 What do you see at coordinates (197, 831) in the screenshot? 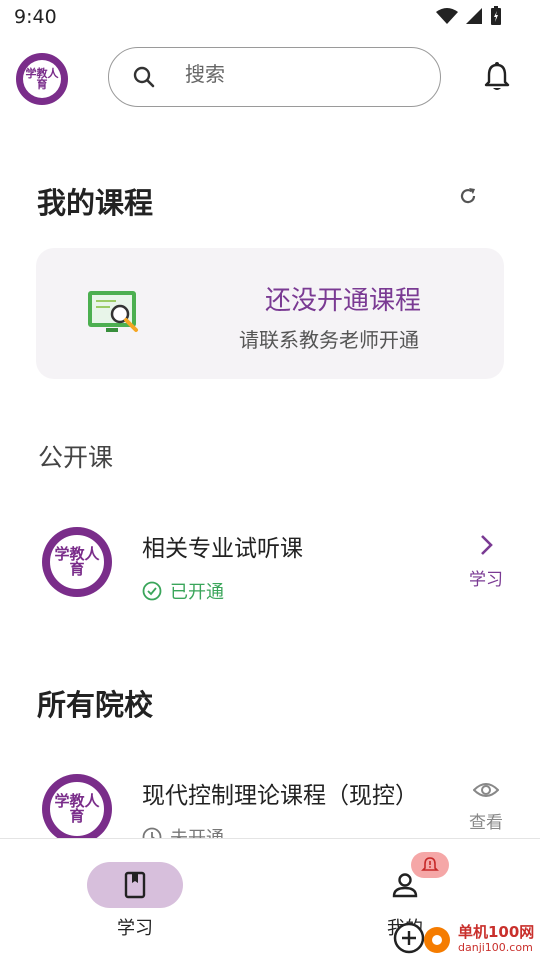
I see `course-status-label: 未开通` at bounding box center [197, 831].